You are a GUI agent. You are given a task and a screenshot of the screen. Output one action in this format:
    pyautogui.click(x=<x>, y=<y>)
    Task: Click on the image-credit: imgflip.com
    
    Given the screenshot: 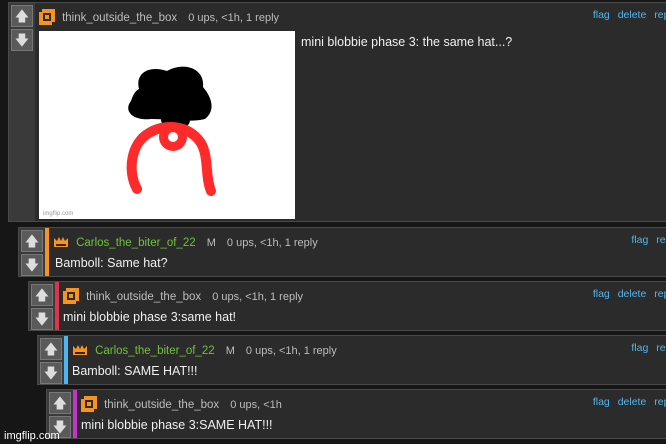 What is the action you would take?
    pyautogui.click(x=58, y=214)
    